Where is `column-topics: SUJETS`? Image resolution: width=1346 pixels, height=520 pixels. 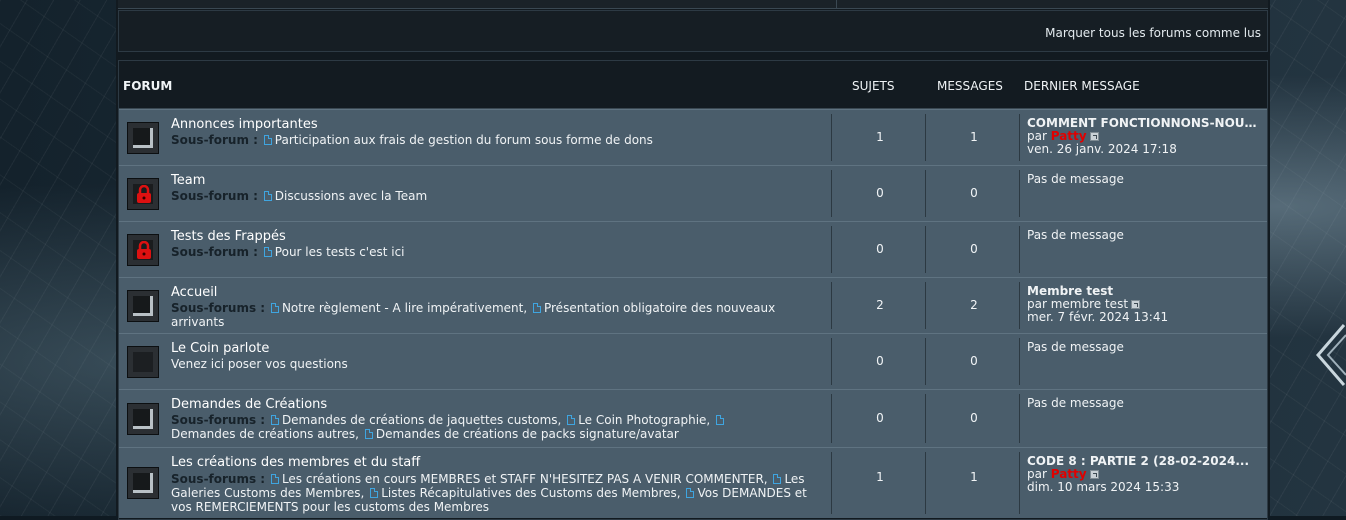 column-topics: SUJETS is located at coordinates (873, 86).